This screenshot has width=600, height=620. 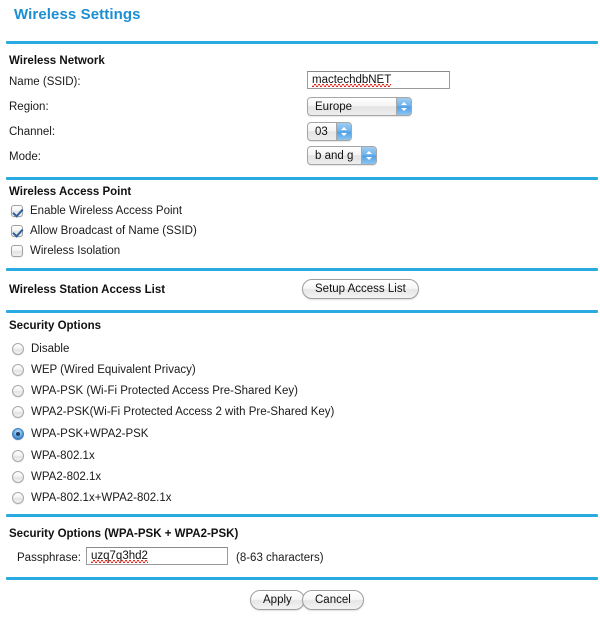 I want to click on passphrase-input, so click(x=157, y=556).